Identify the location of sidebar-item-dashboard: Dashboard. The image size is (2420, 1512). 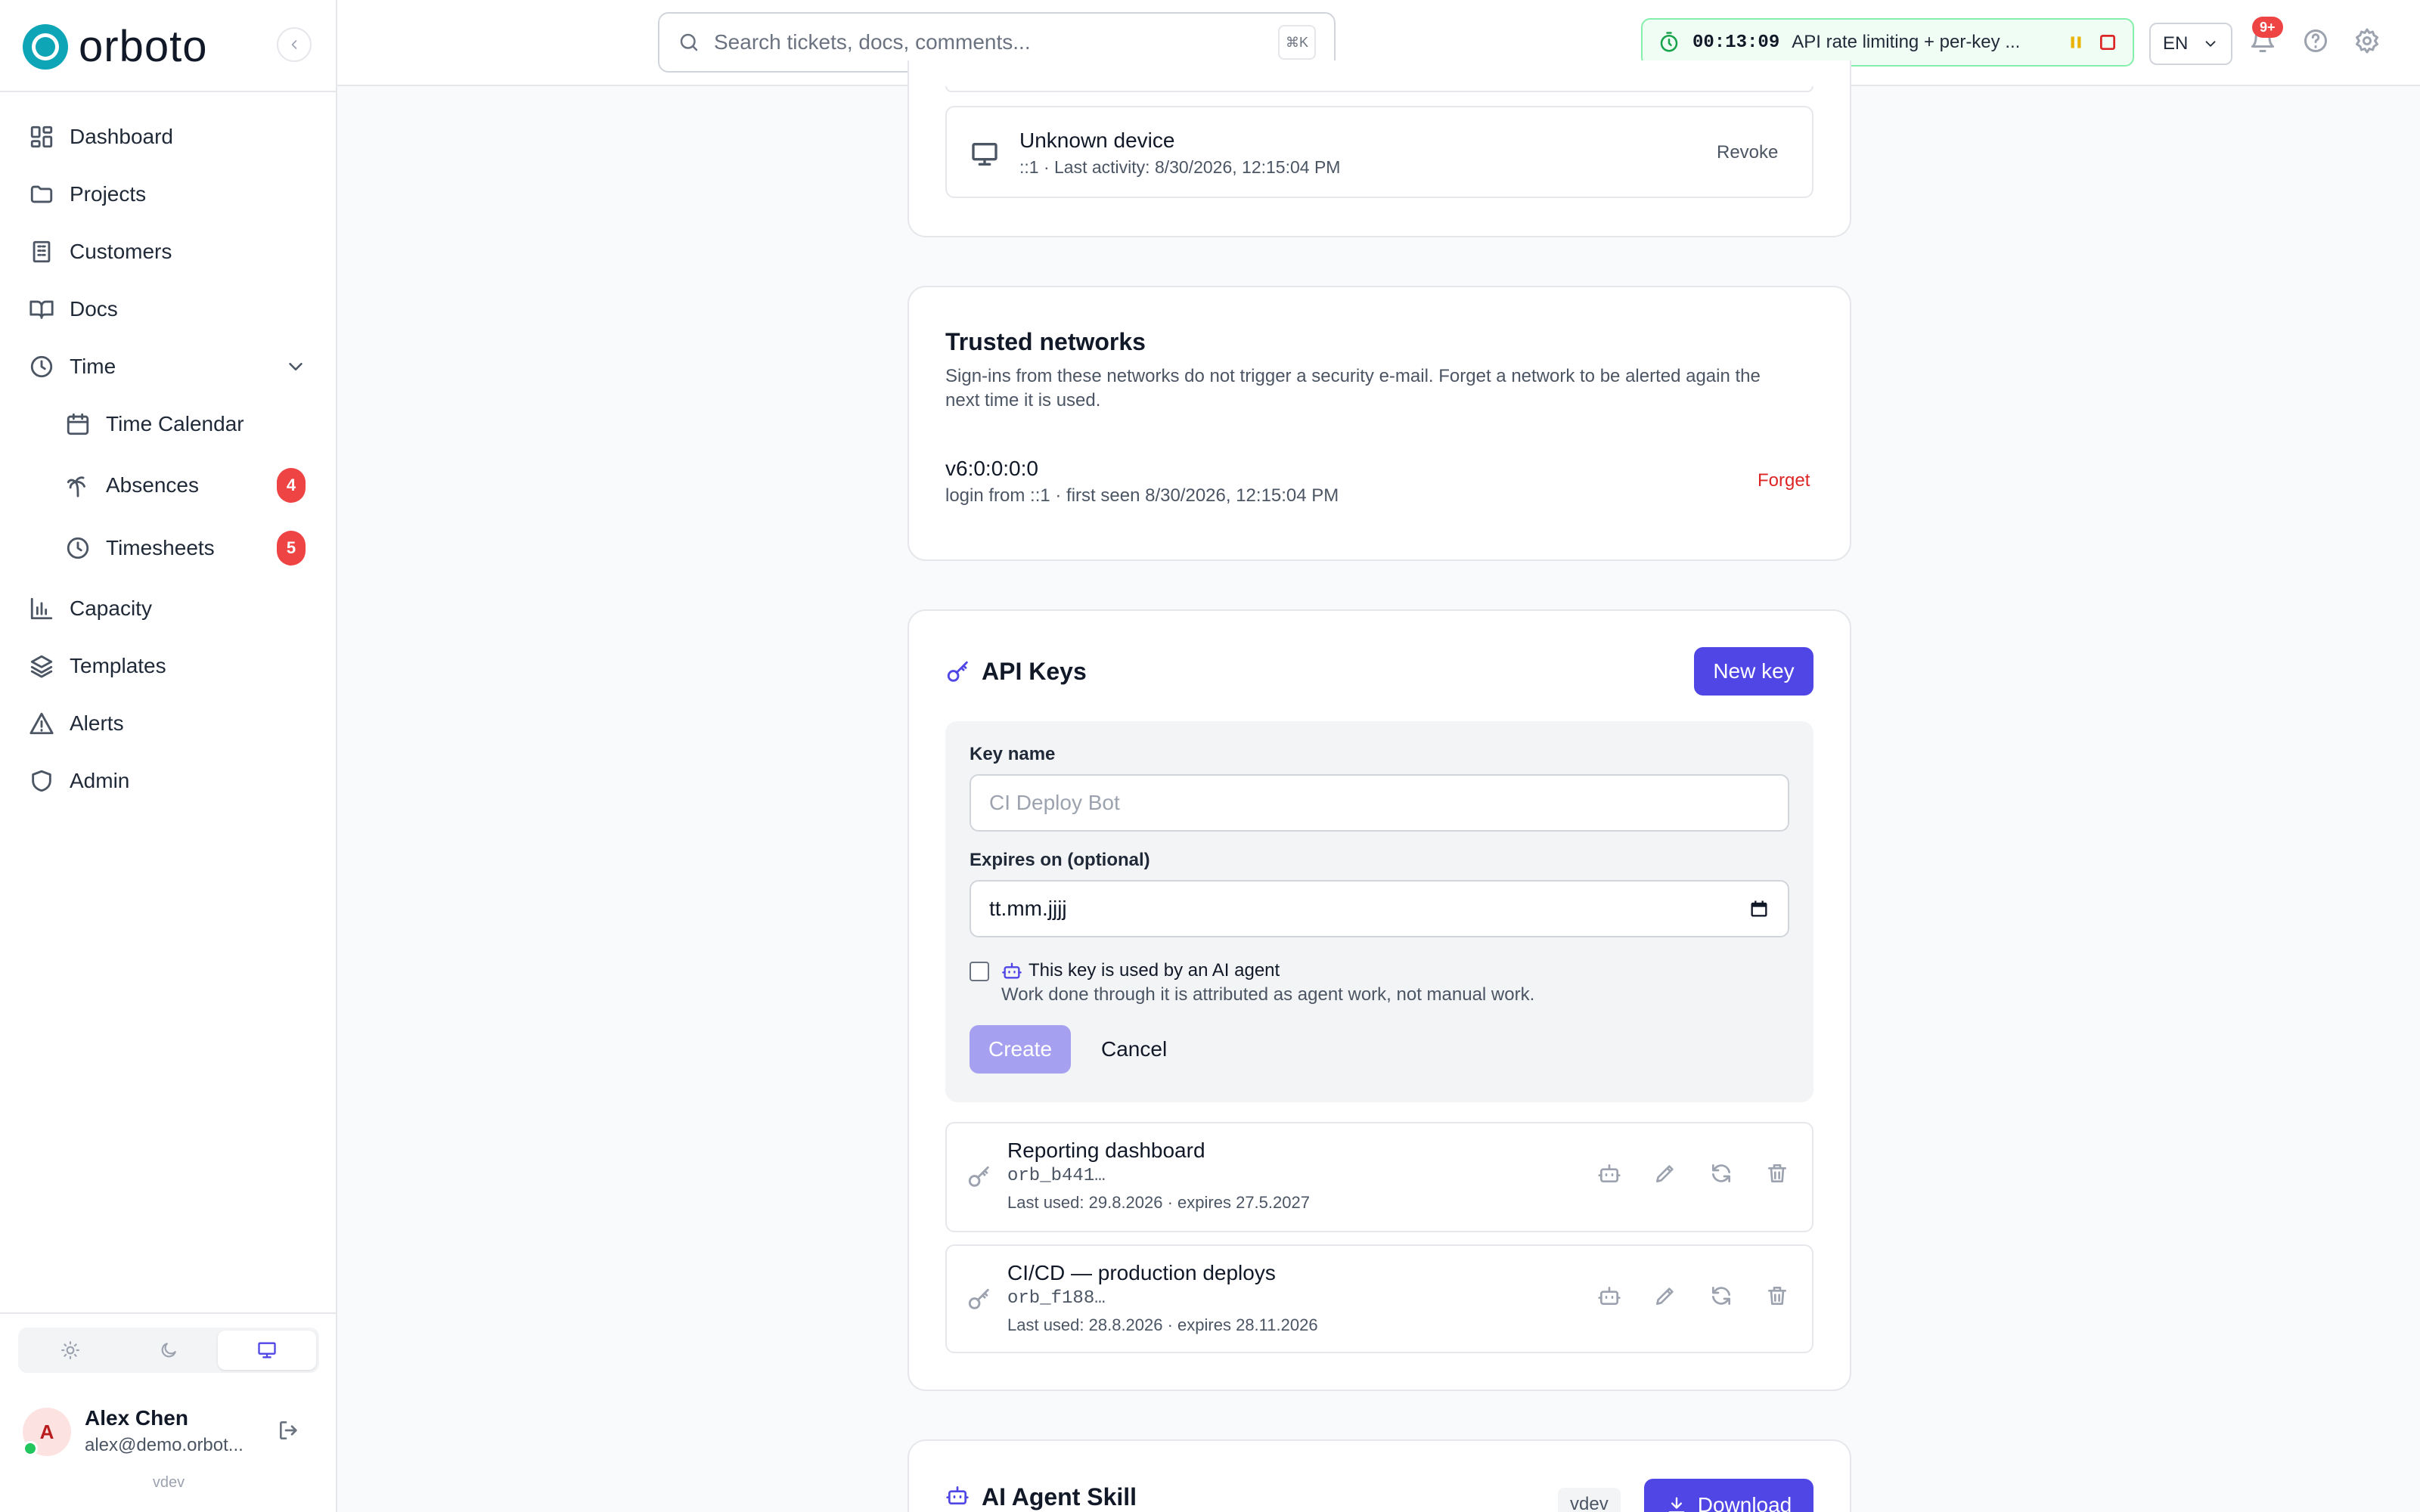
(101, 137).